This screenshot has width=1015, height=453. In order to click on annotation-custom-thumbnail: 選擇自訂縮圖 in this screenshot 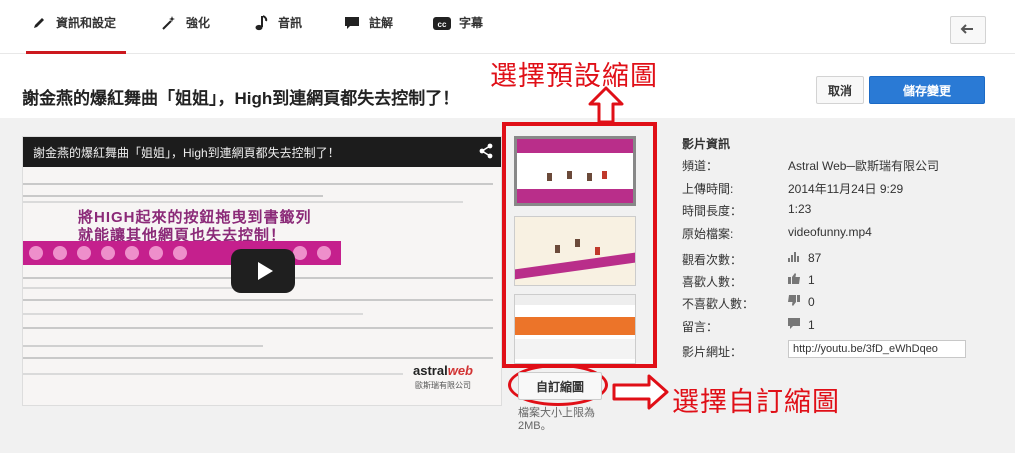, I will do `click(756, 402)`.